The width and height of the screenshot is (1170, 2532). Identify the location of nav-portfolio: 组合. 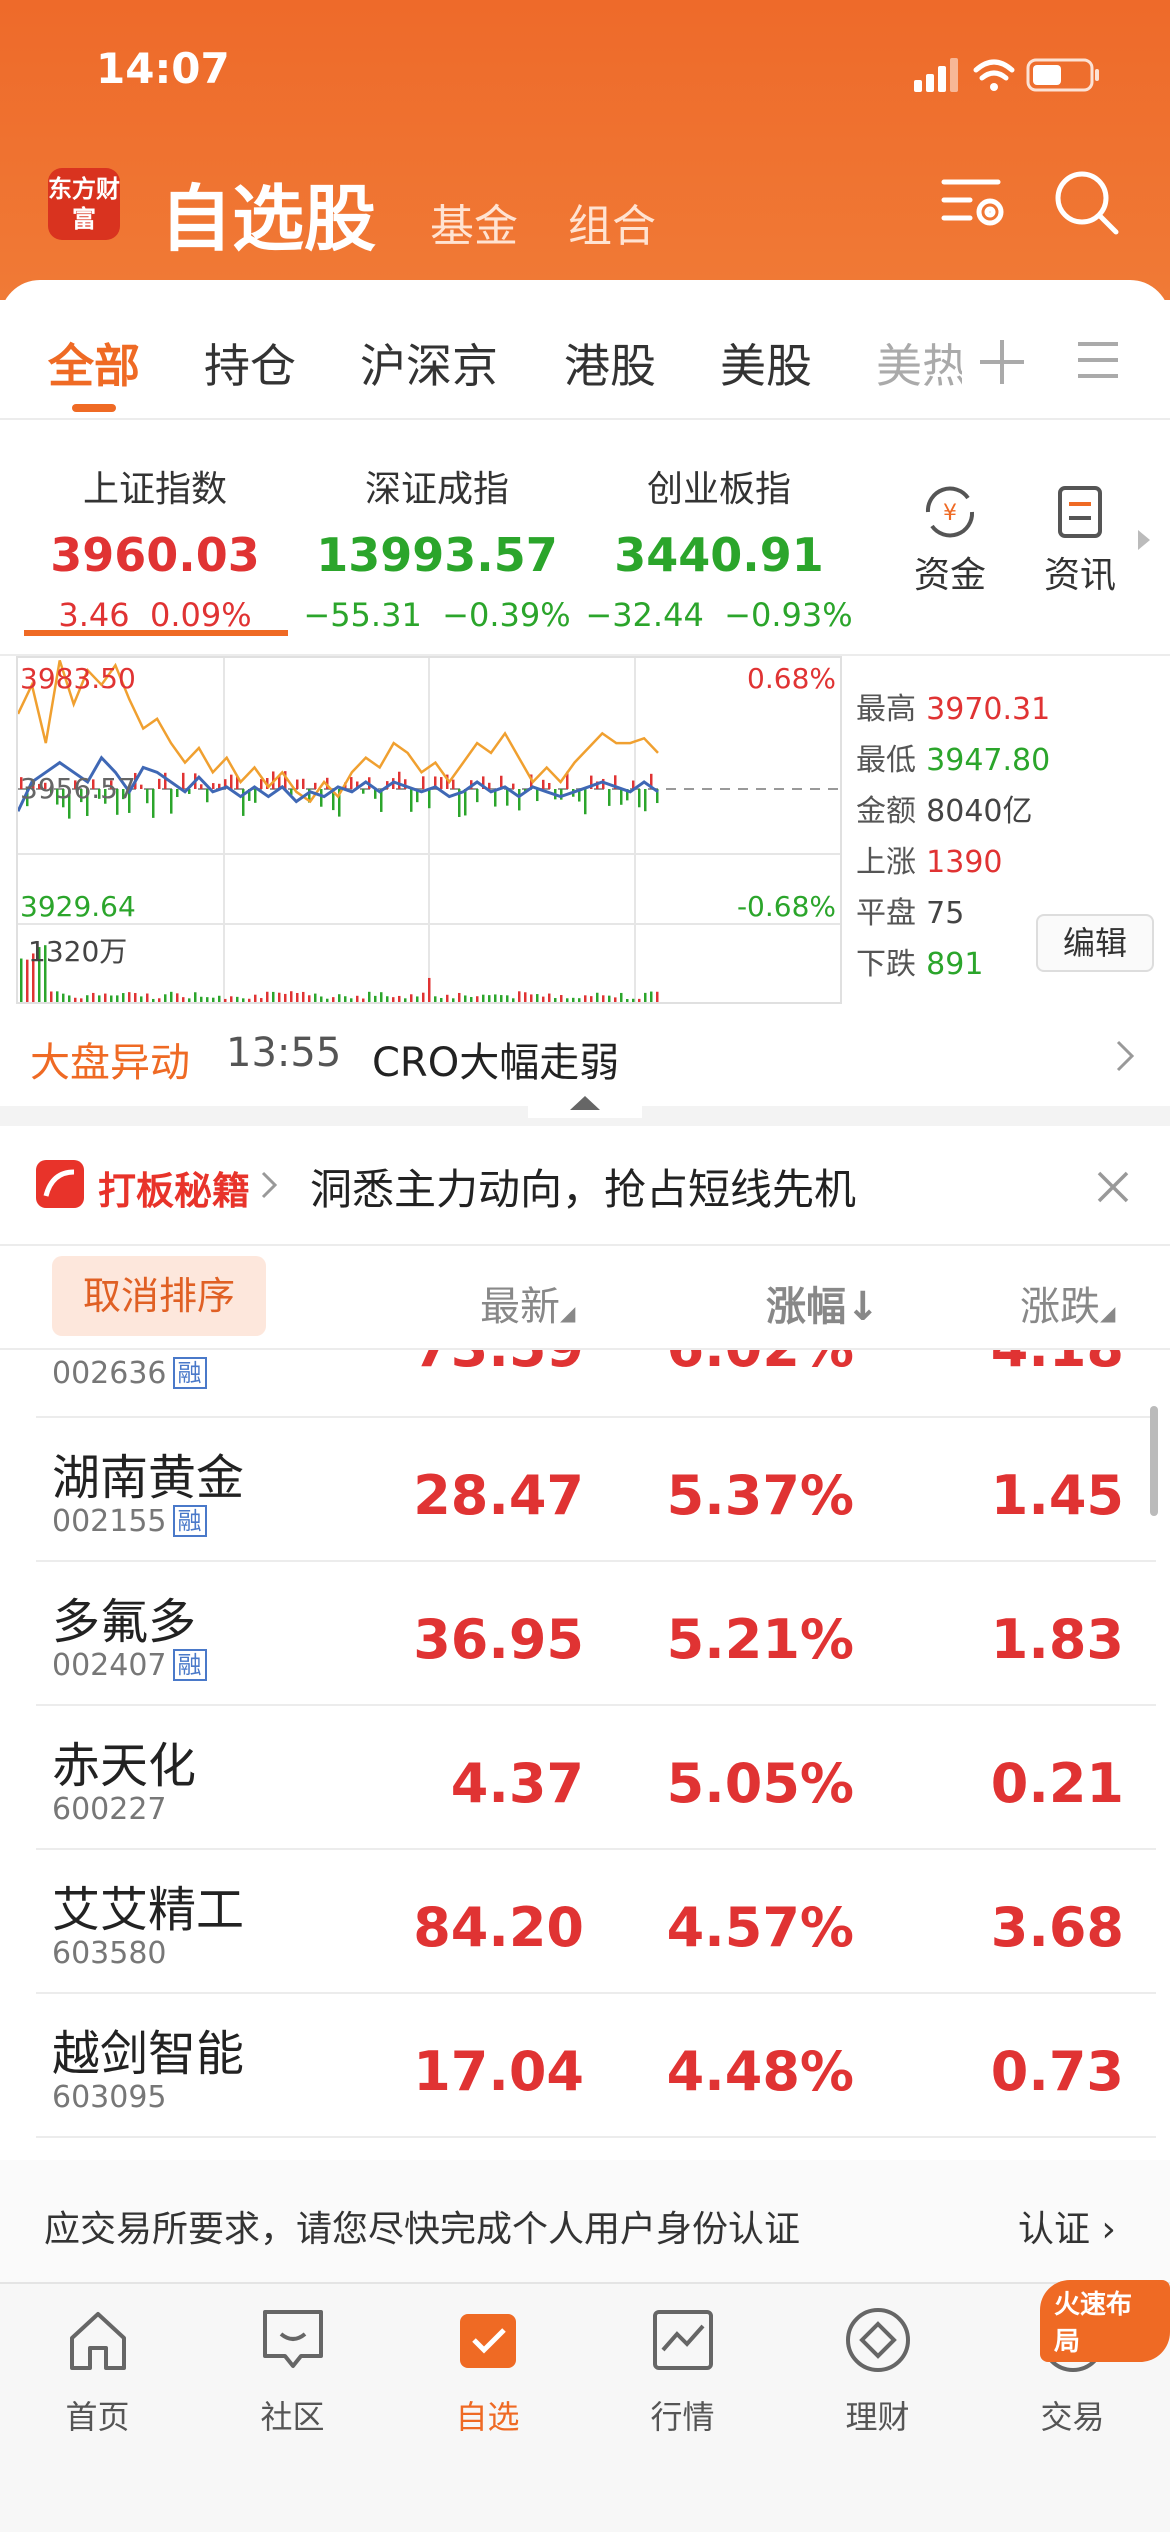
(612, 222).